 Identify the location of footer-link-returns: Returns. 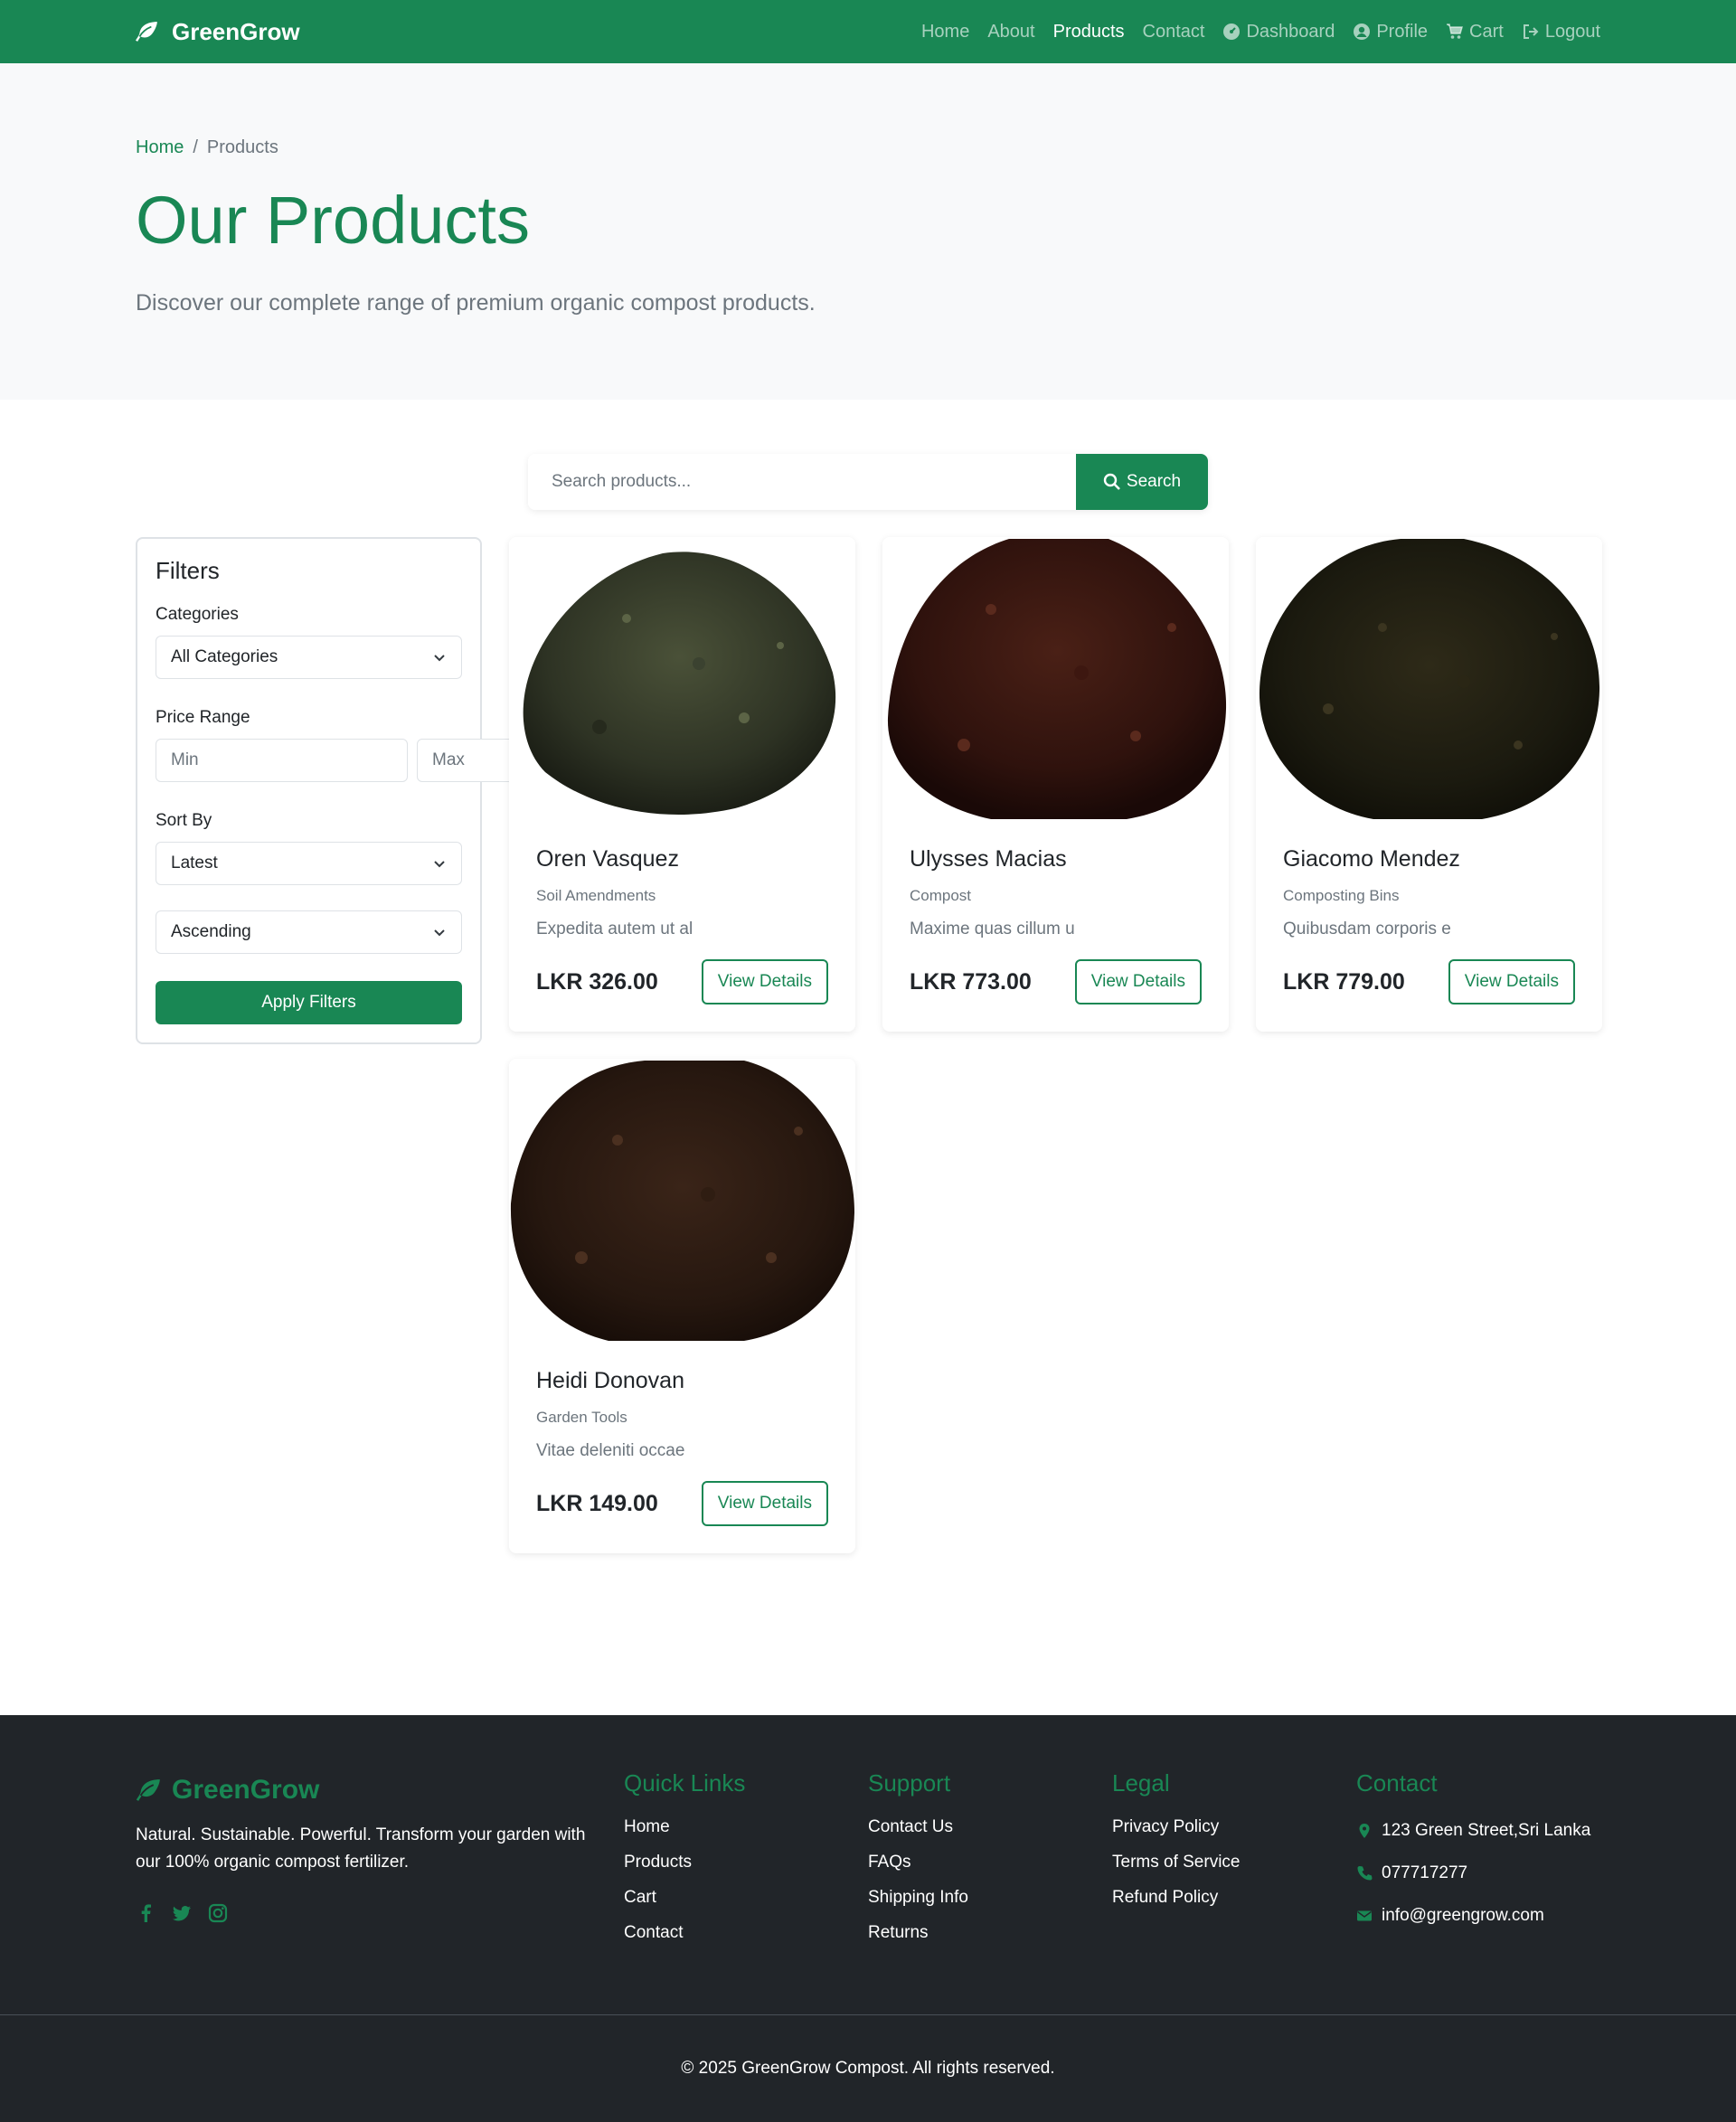
(990, 1933).